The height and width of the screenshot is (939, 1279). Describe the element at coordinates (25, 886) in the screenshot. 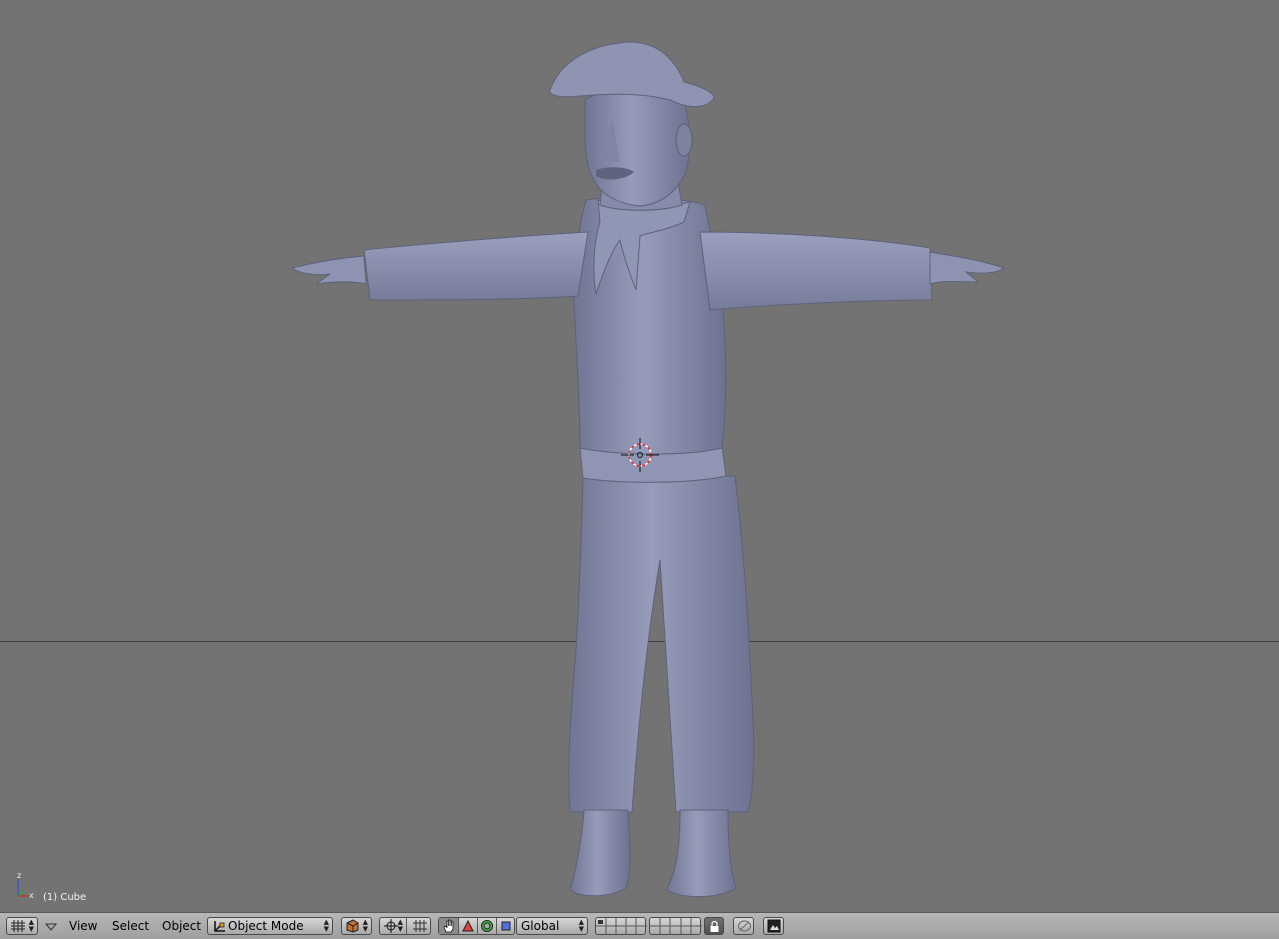

I see `axis-gizmo-icon: z x` at that location.